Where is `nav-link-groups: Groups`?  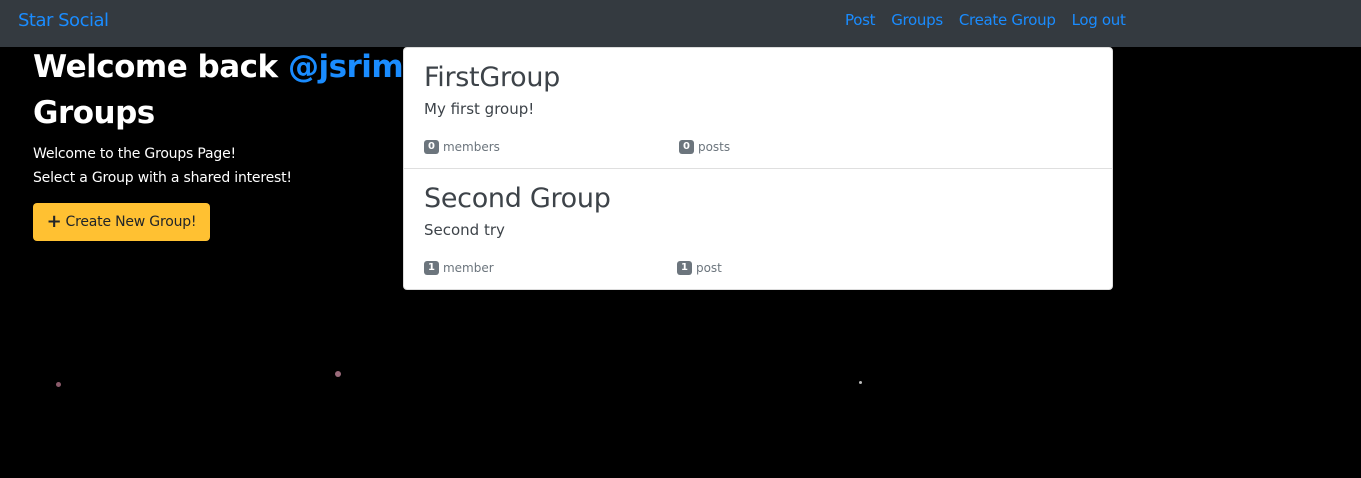
nav-link-groups: Groups is located at coordinates (917, 20).